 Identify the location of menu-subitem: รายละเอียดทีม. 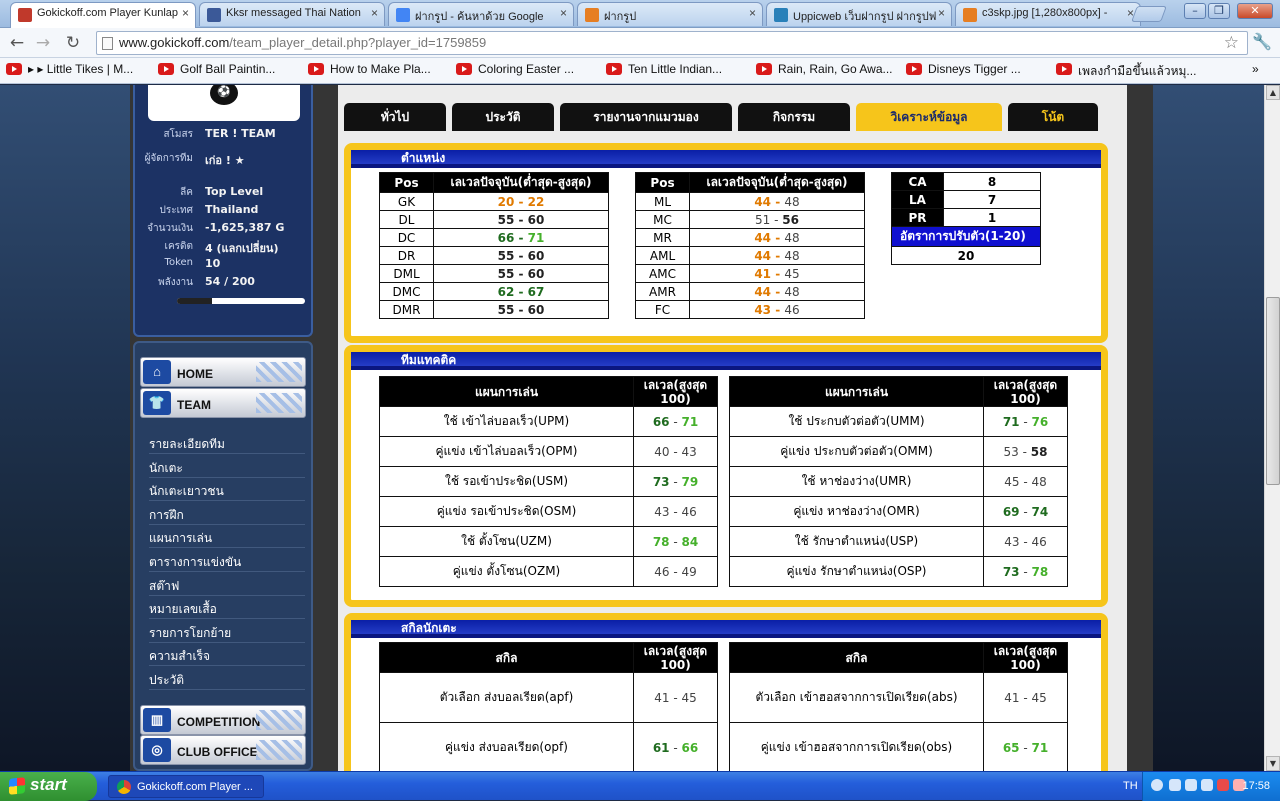
(227, 442).